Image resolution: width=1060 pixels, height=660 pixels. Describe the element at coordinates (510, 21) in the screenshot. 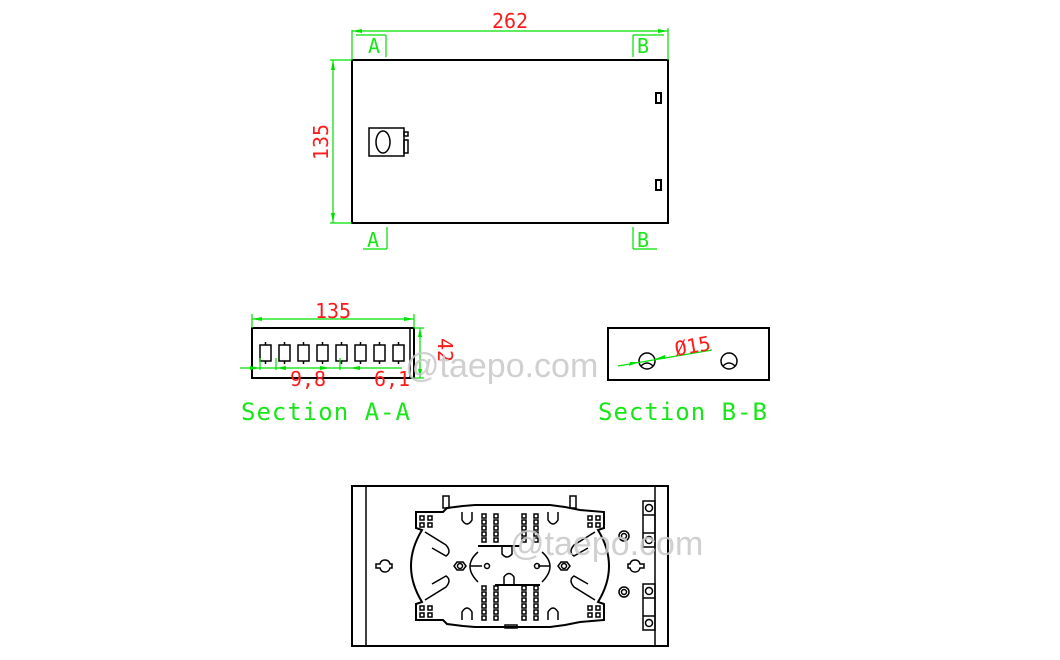

I see `width-dimension-text: 262` at that location.